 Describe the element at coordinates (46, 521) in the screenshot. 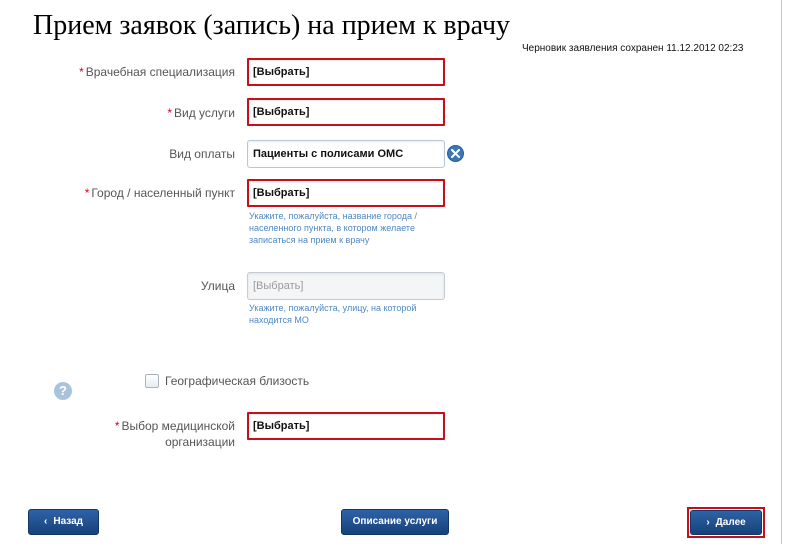

I see `chevron-left-icon: ‹` at that location.